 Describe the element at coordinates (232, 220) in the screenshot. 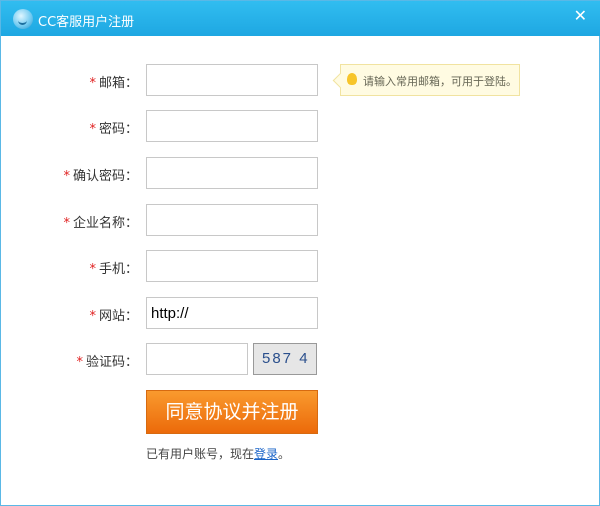

I see `company-input` at that location.